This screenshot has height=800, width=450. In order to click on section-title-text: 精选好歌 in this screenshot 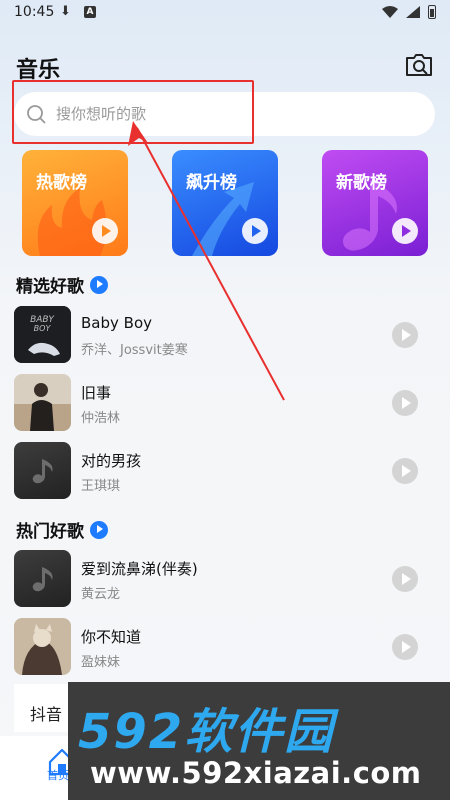, I will do `click(50, 287)`.